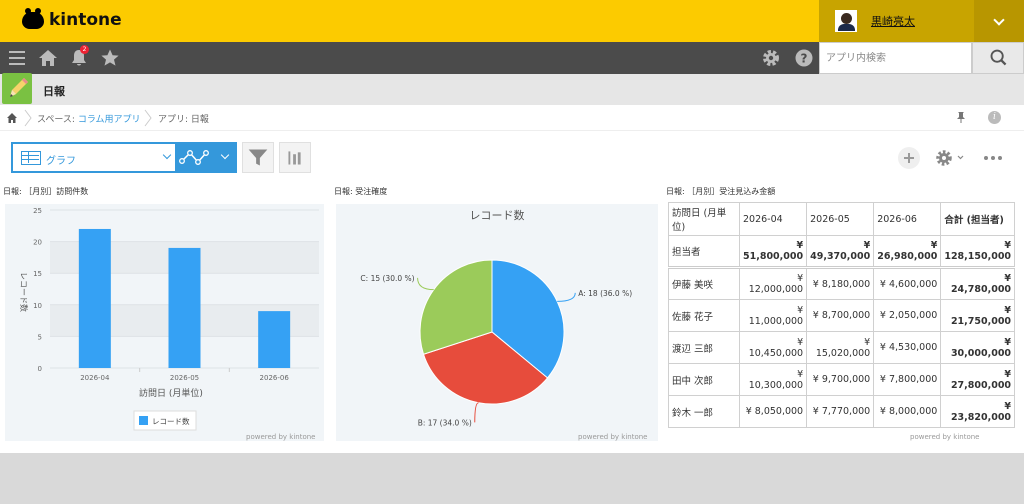 This screenshot has height=504, width=1024. I want to click on breadcrumb-app: アプリ: 日報, so click(183, 120).